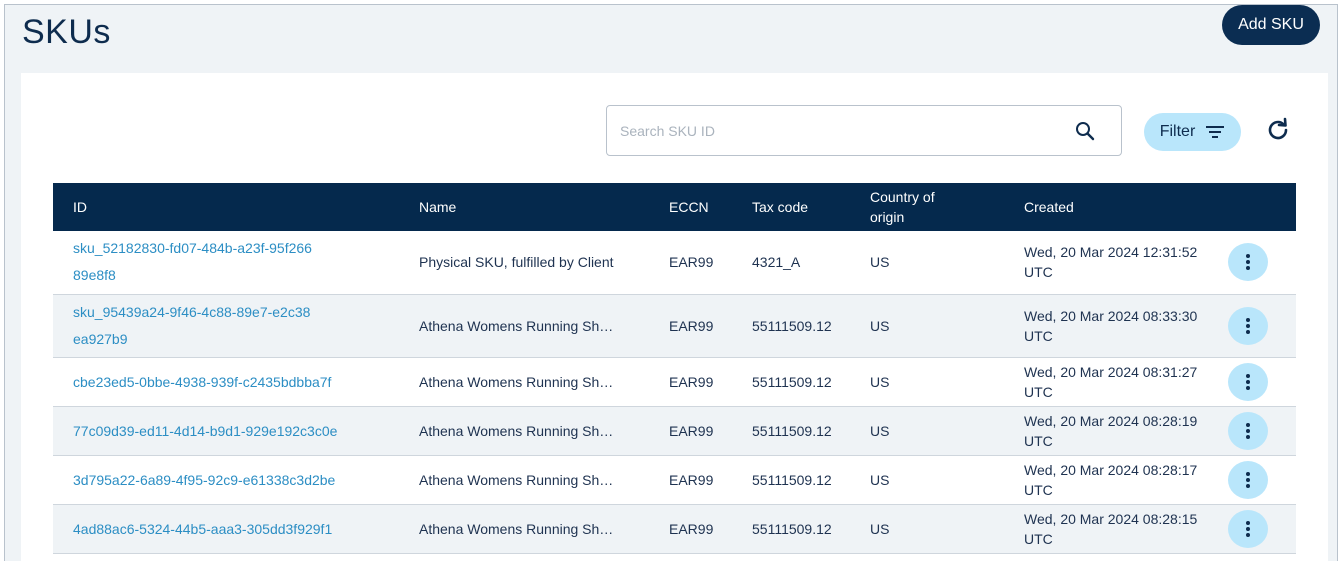 This screenshot has height=561, width=1344. I want to click on column-header-eccn: ECCN, so click(690, 207).